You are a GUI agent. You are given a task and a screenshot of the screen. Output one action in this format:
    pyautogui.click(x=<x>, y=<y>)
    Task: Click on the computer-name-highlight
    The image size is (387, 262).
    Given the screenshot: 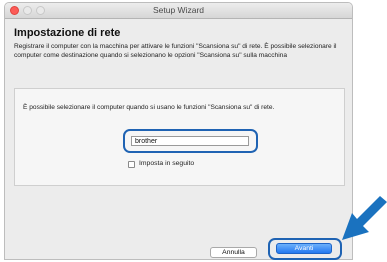 What is the action you would take?
    pyautogui.click(x=190, y=141)
    